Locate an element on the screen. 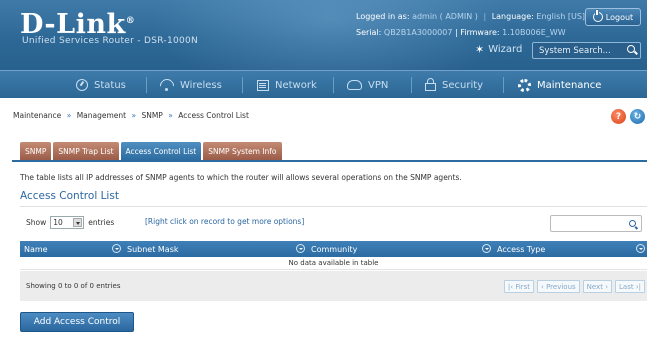 The height and width of the screenshot is (339, 647). nav-item-maintenance: Maintenance is located at coordinates (559, 84).